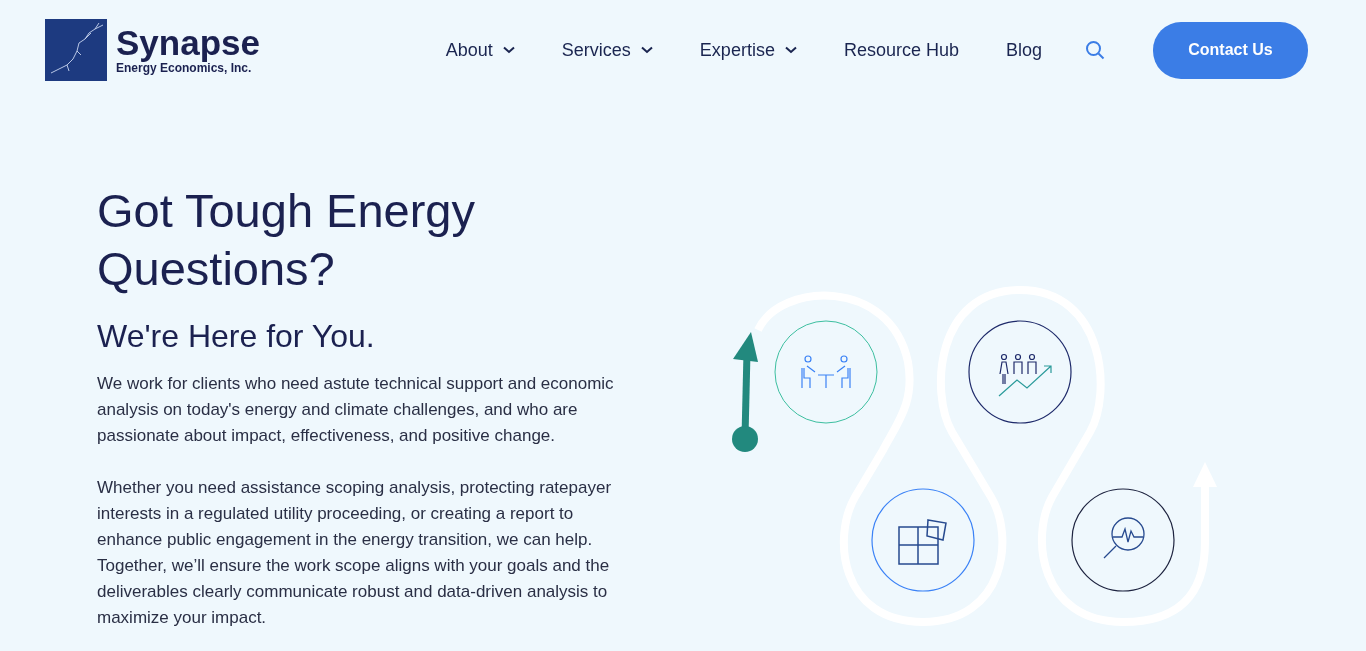 The image size is (1366, 651). Describe the element at coordinates (923, 540) in the screenshot. I see `puzzle-icon` at that location.